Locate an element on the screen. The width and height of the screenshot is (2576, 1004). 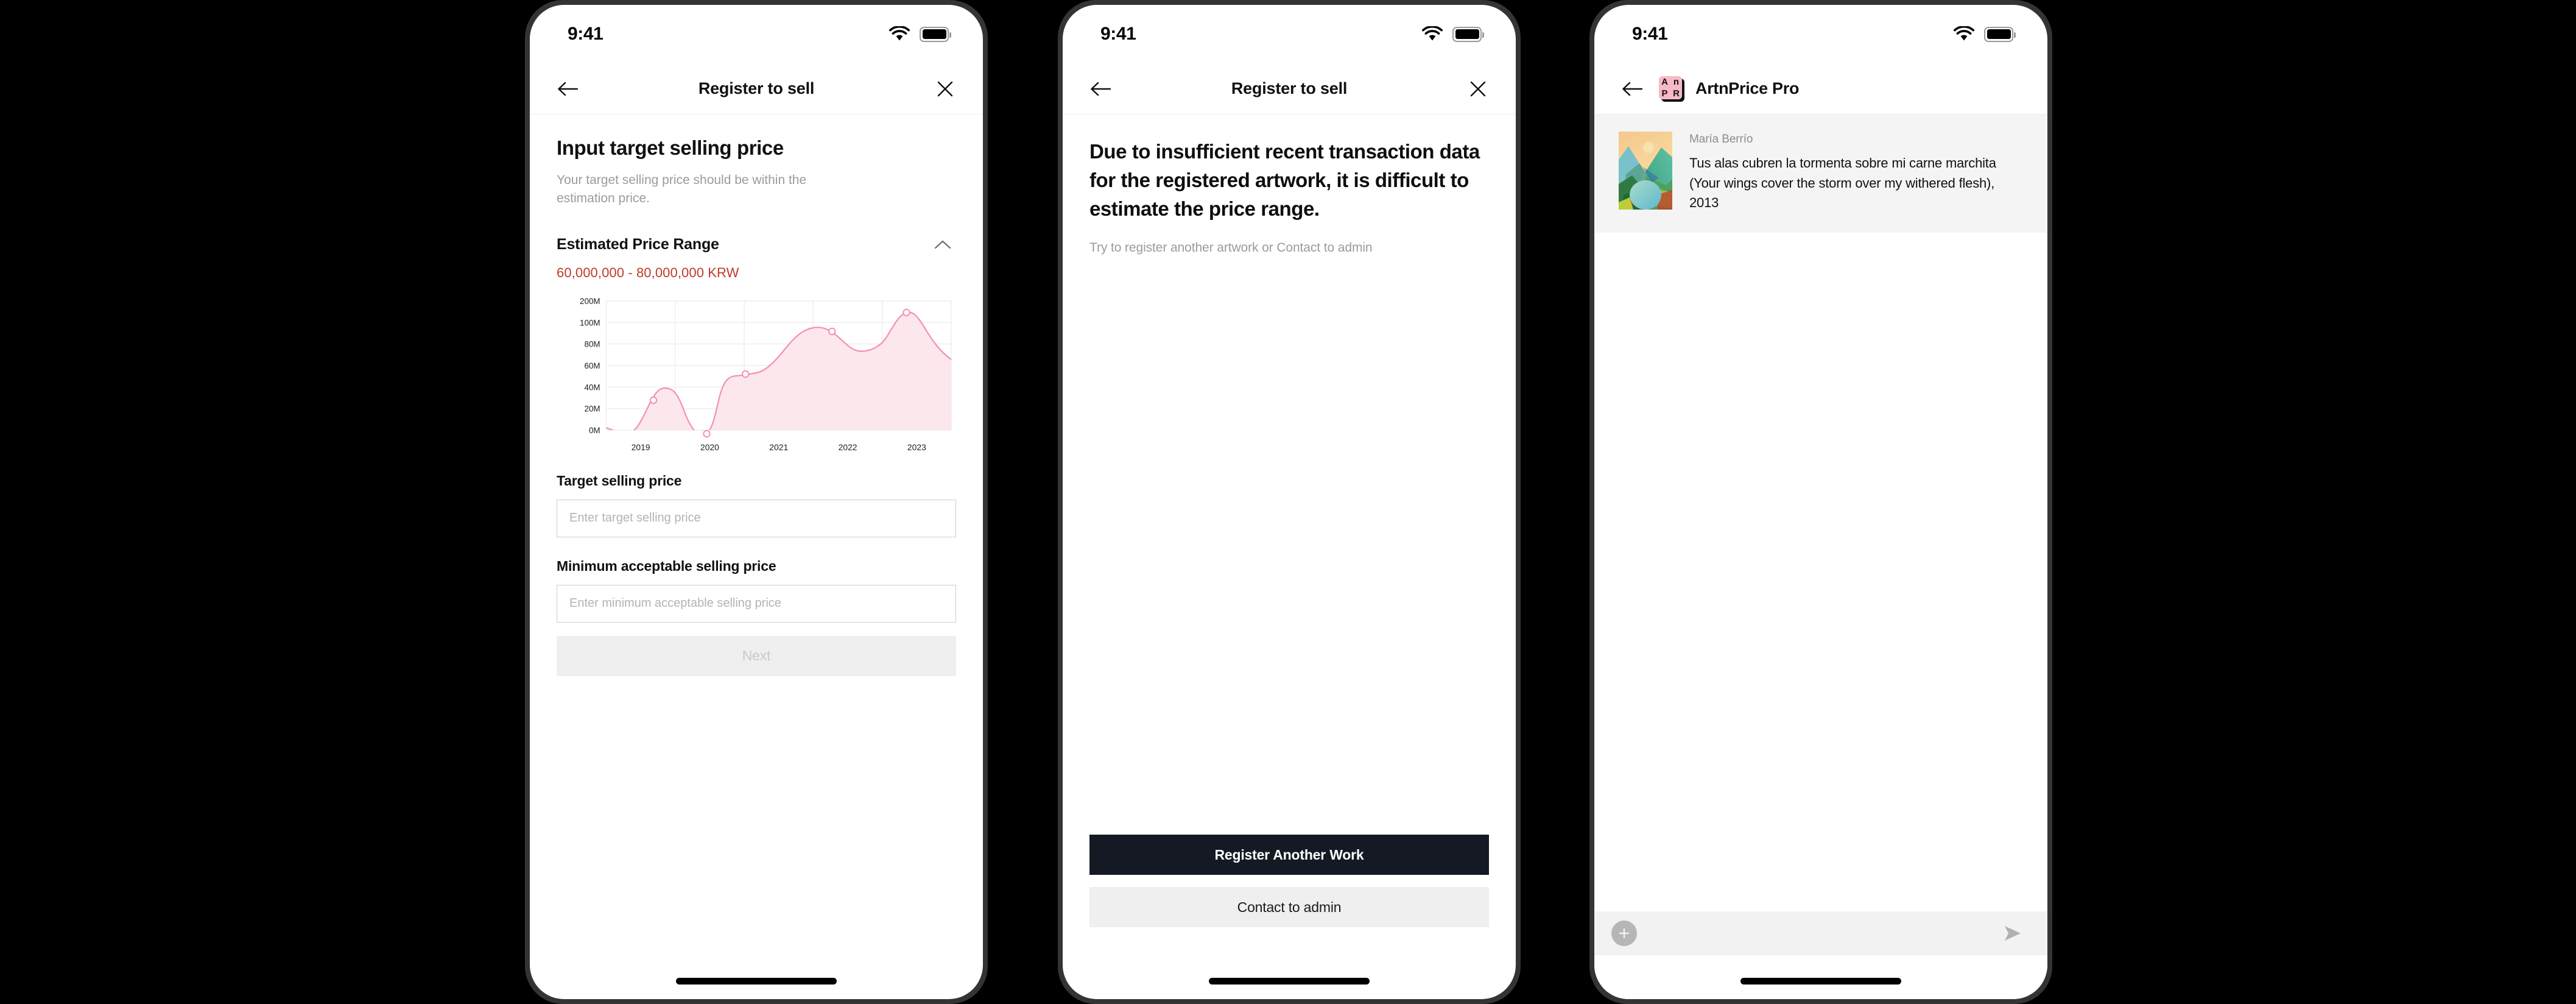
estimated-price-section-header: Estimated Price Range is located at coordinates (756, 245).